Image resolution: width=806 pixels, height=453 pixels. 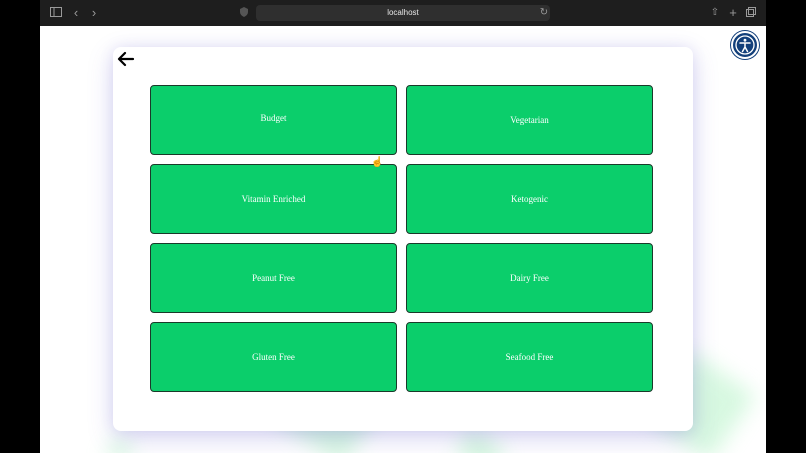 I want to click on category-tile-vegetarian: Vegetarian, so click(x=529, y=120).